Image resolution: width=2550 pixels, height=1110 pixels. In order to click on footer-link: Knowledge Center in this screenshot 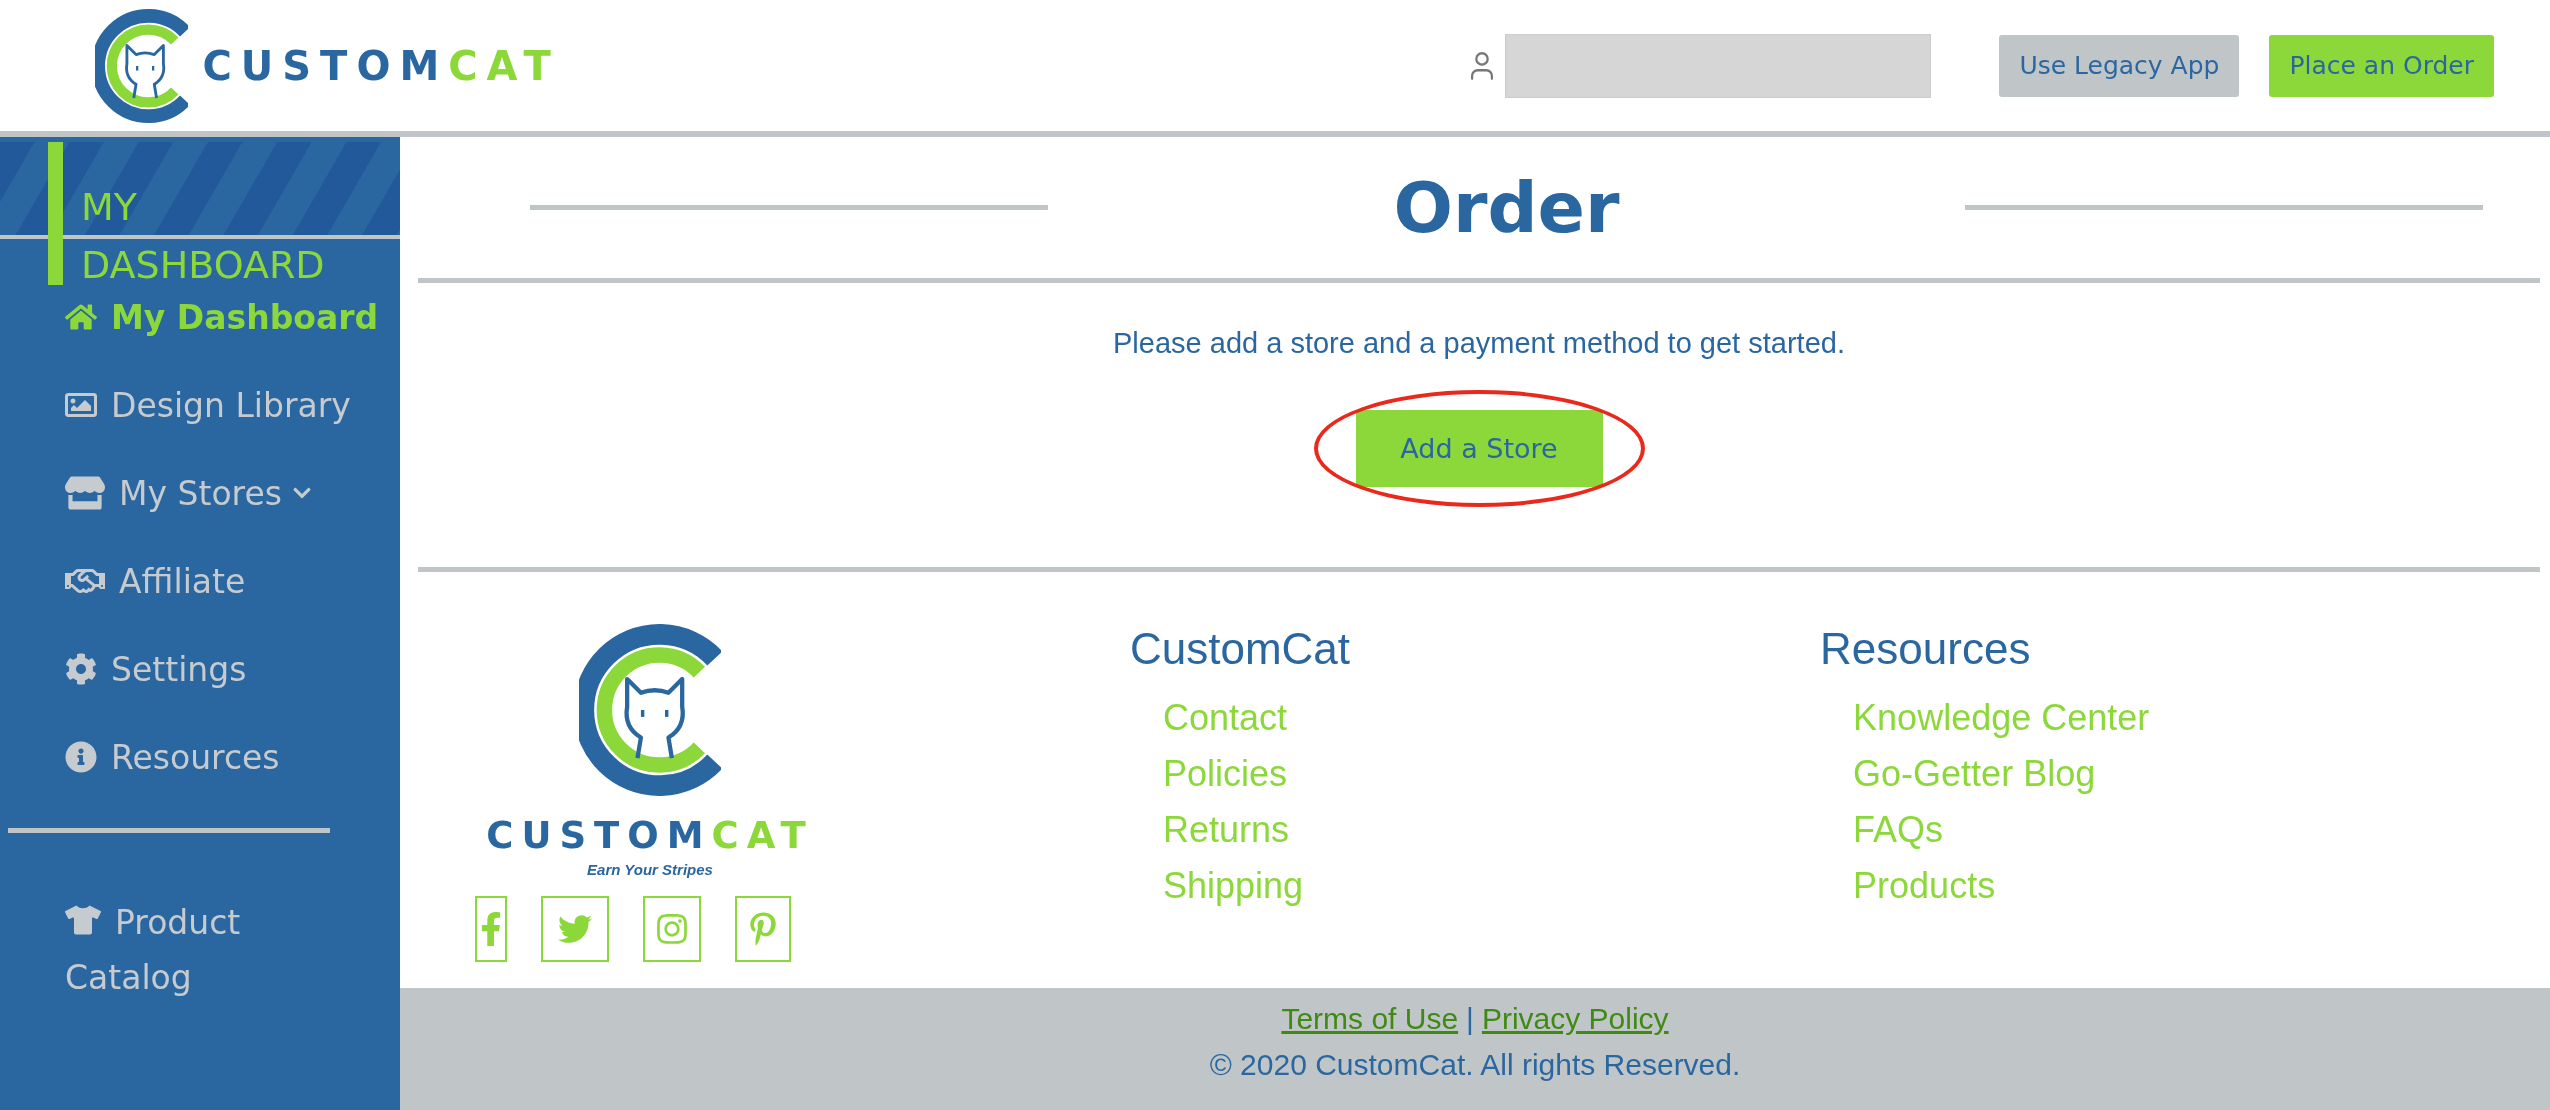, I will do `click(2001, 718)`.